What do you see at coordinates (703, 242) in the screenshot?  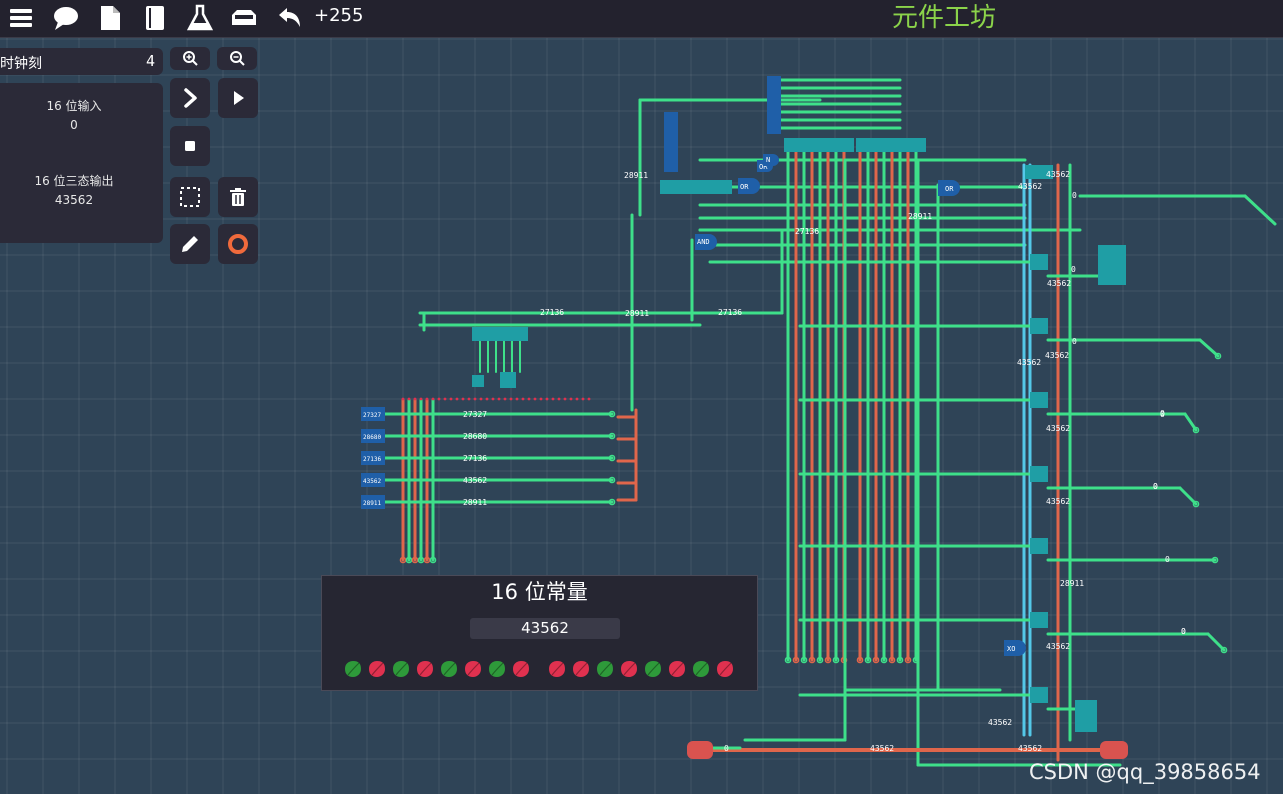 I see `gate-label: AND` at bounding box center [703, 242].